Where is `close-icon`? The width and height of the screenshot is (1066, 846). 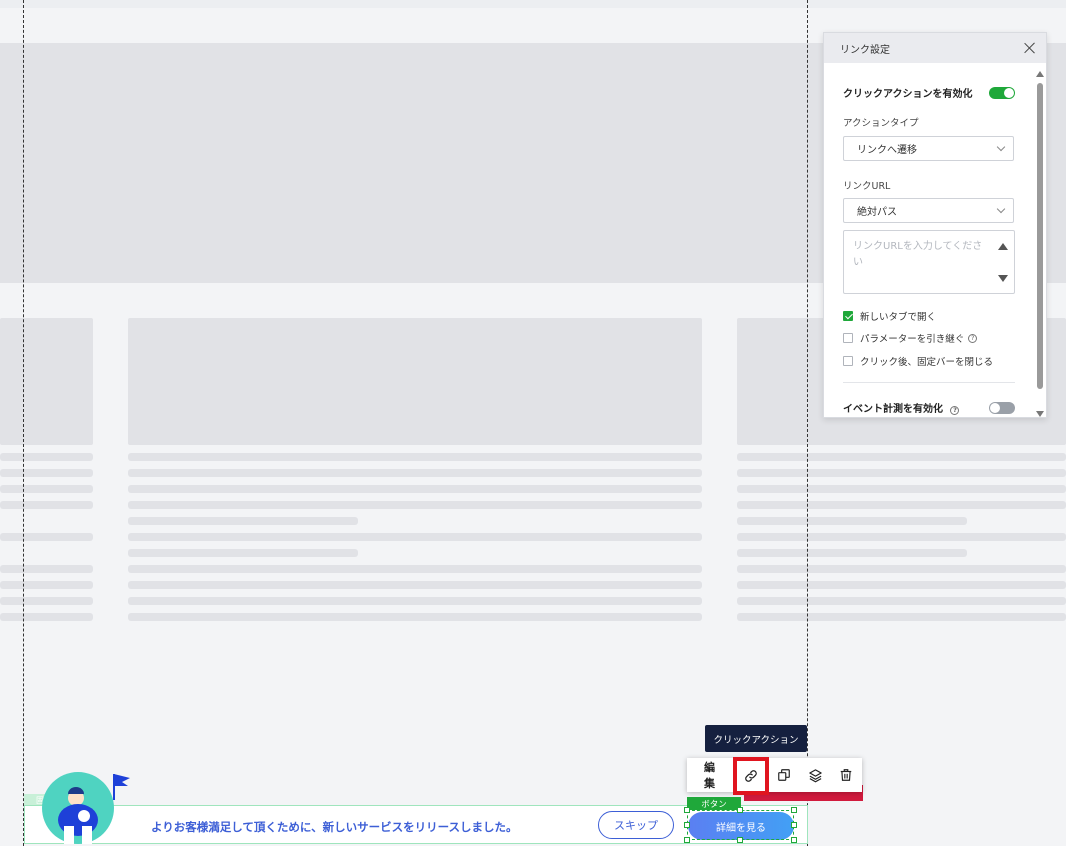 close-icon is located at coordinates (1030, 48).